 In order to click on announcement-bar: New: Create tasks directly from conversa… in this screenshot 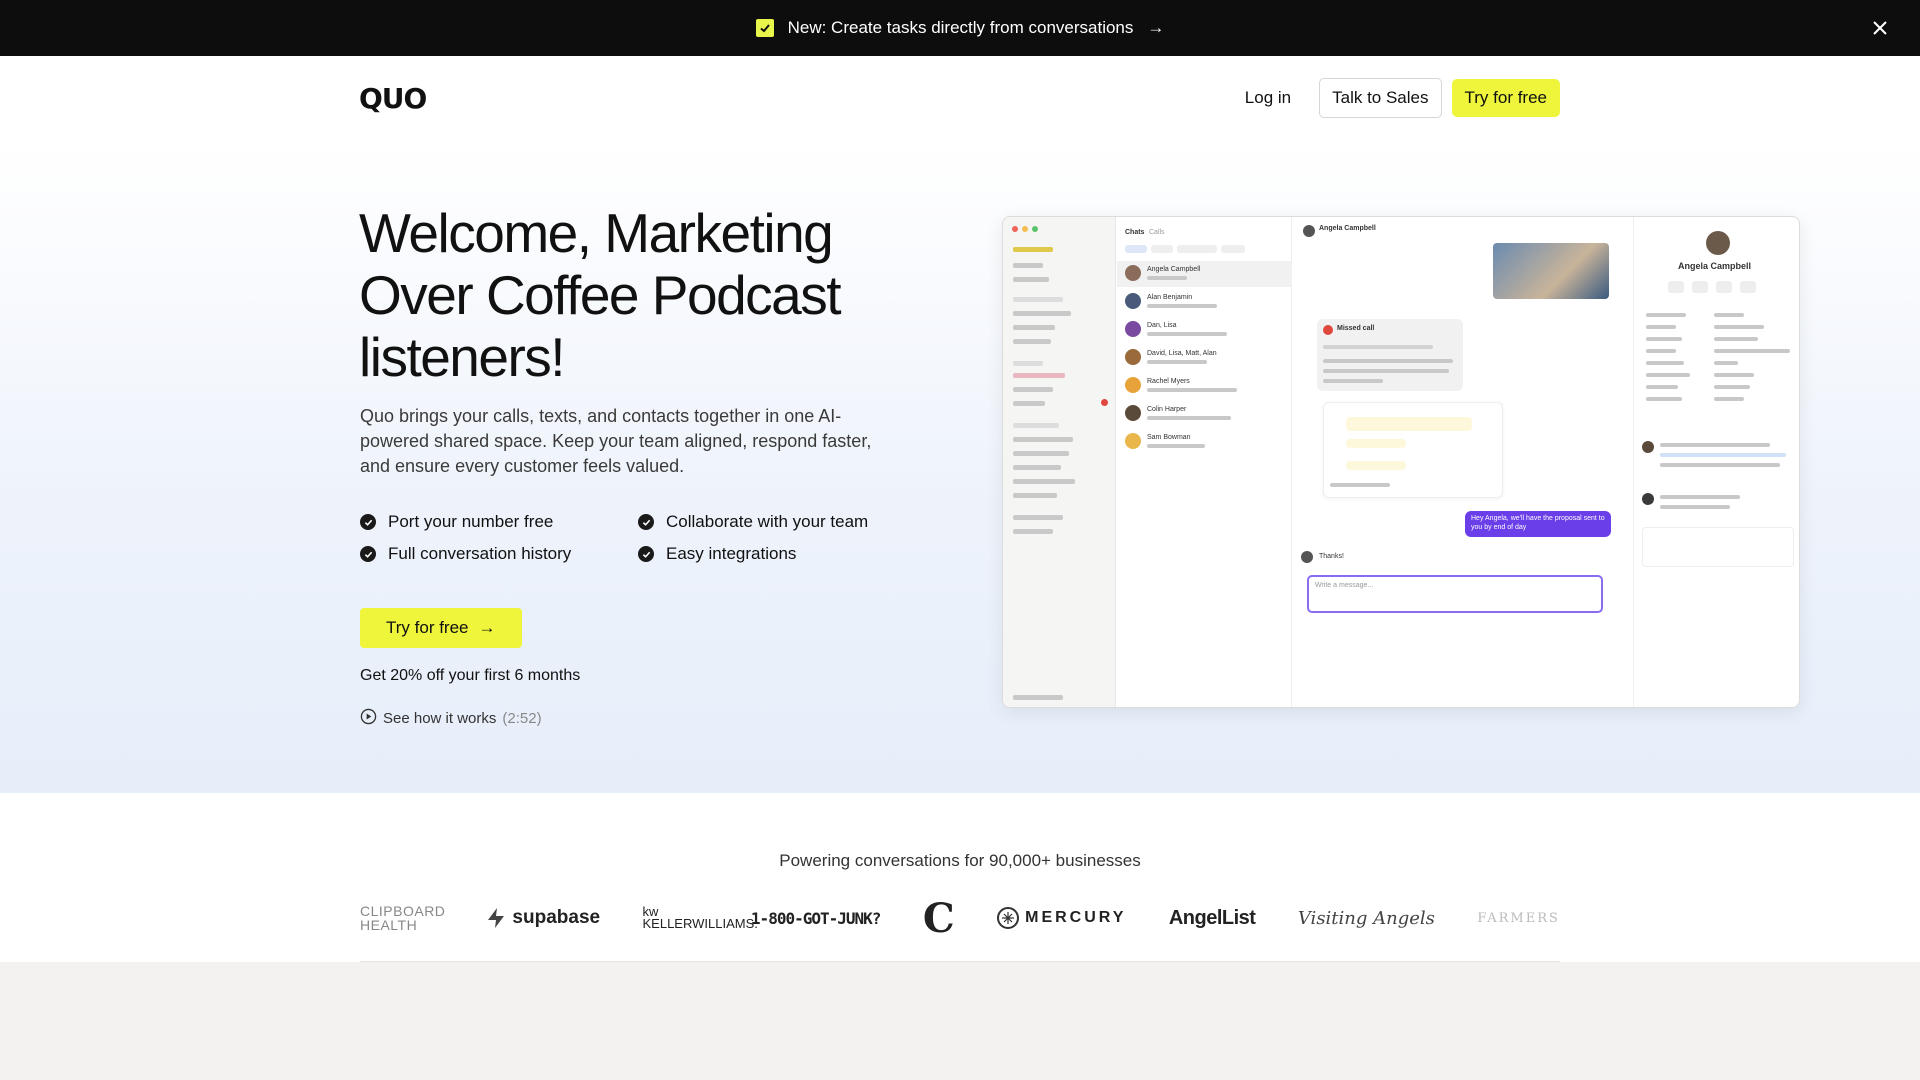, I will do `click(960, 28)`.